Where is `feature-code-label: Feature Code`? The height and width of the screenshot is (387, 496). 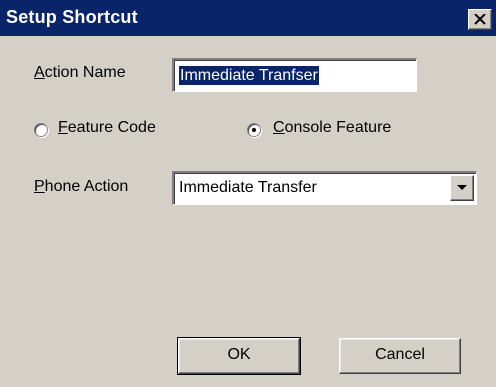
feature-code-label: Feature Code is located at coordinates (107, 128).